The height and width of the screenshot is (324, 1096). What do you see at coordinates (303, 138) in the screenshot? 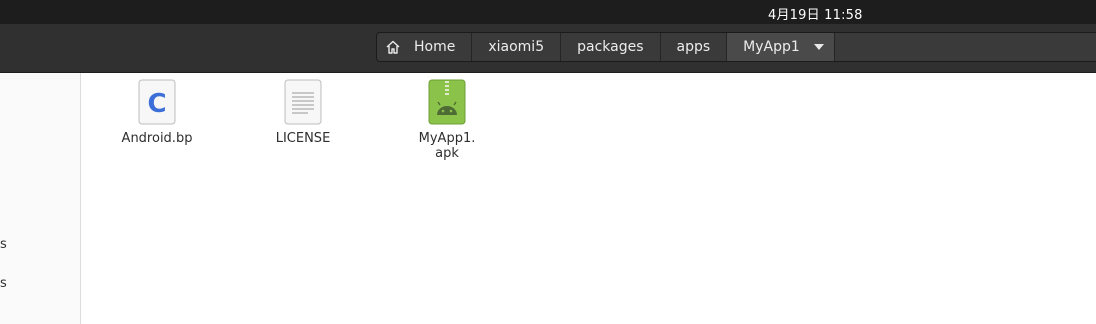
I see `file-name: LICENSE` at bounding box center [303, 138].